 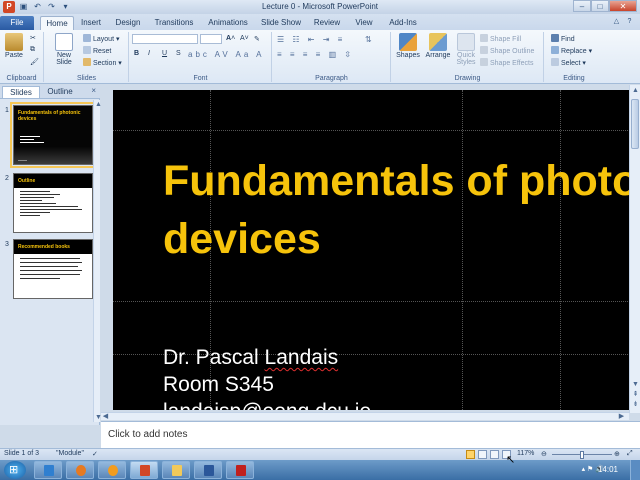 What do you see at coordinates (470, 454) in the screenshot?
I see `normal-view-icon` at bounding box center [470, 454].